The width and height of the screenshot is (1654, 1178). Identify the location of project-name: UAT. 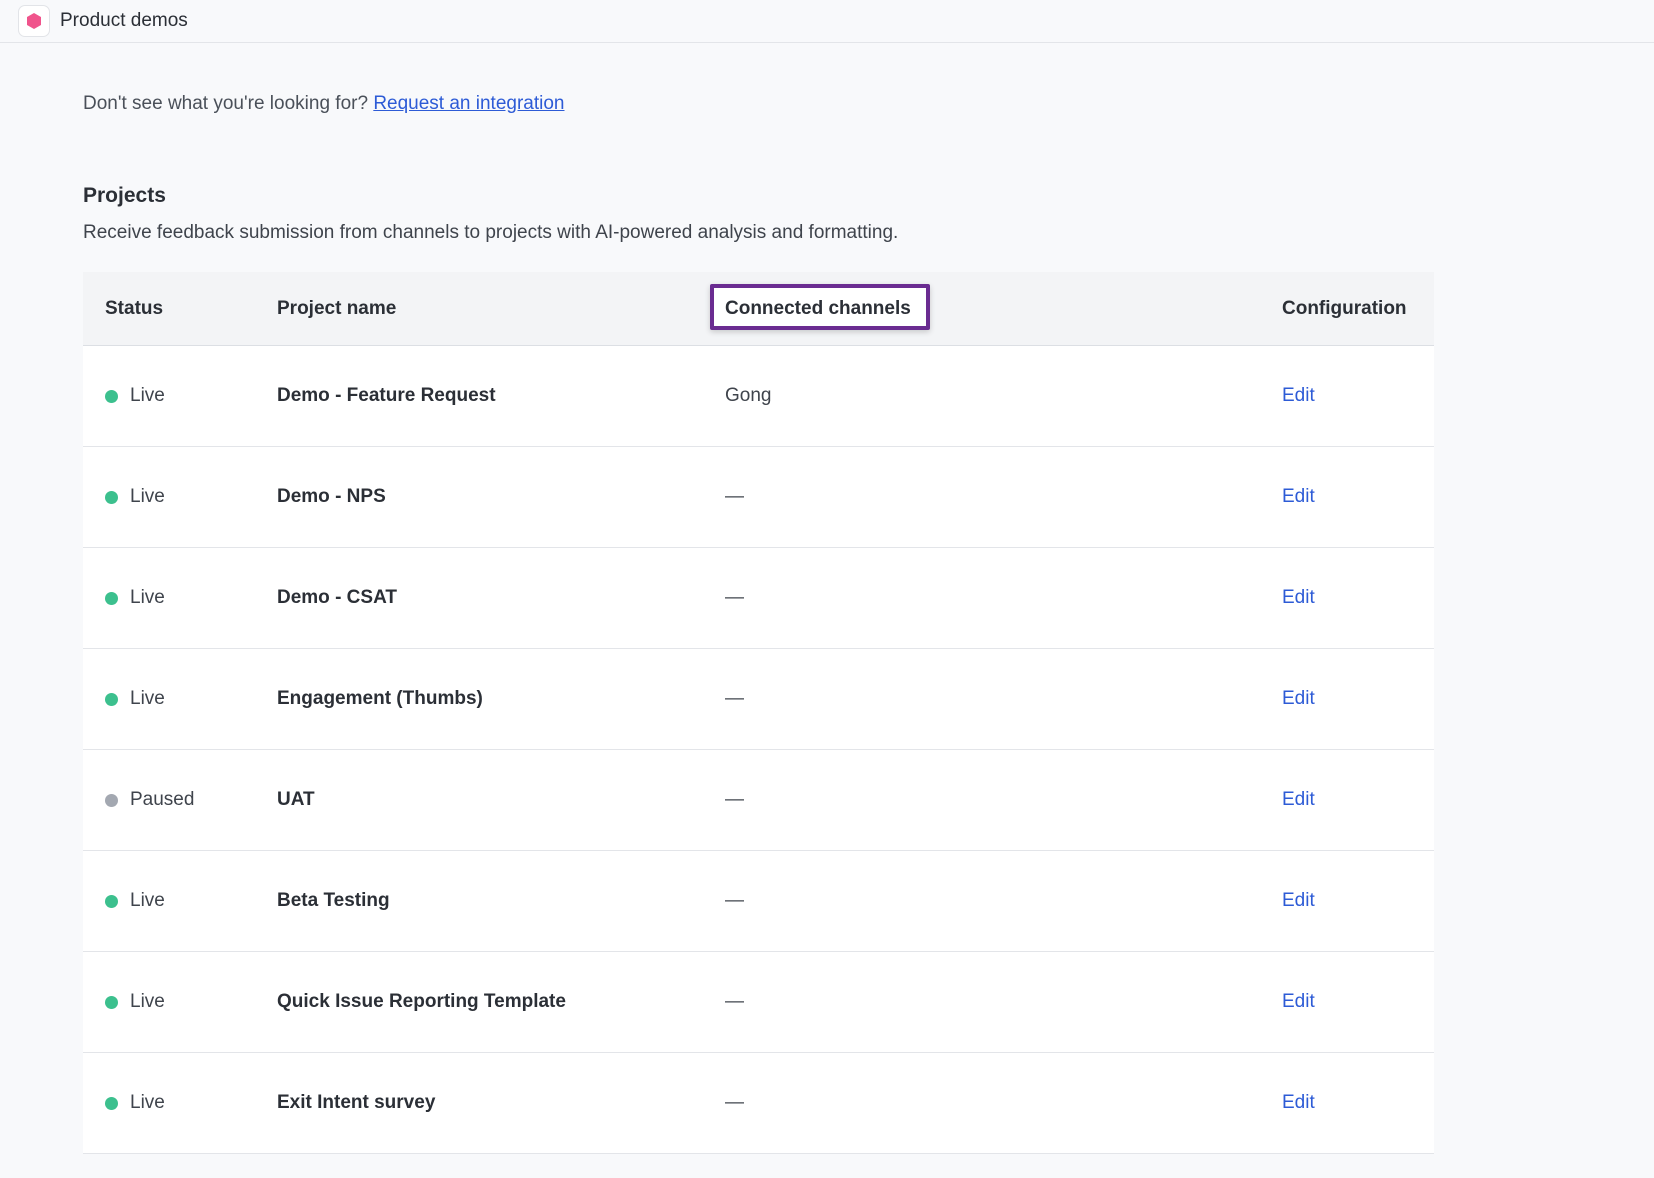
(296, 799).